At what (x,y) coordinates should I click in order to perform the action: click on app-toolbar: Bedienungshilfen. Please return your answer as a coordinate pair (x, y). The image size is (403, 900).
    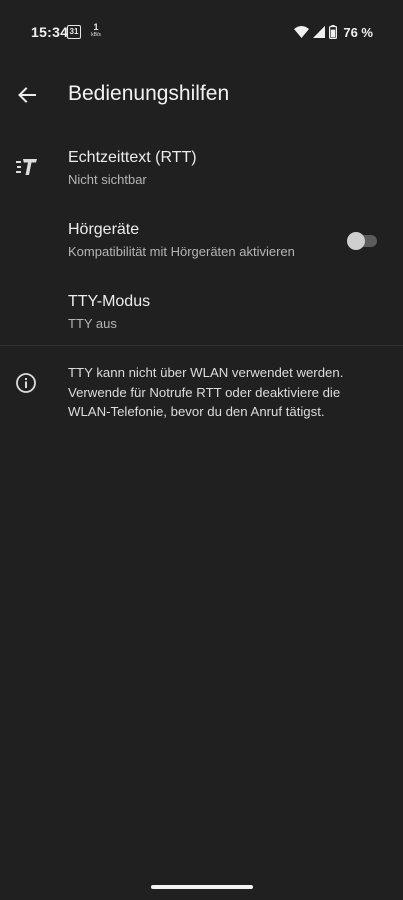
    Looking at the image, I should click on (201, 95).